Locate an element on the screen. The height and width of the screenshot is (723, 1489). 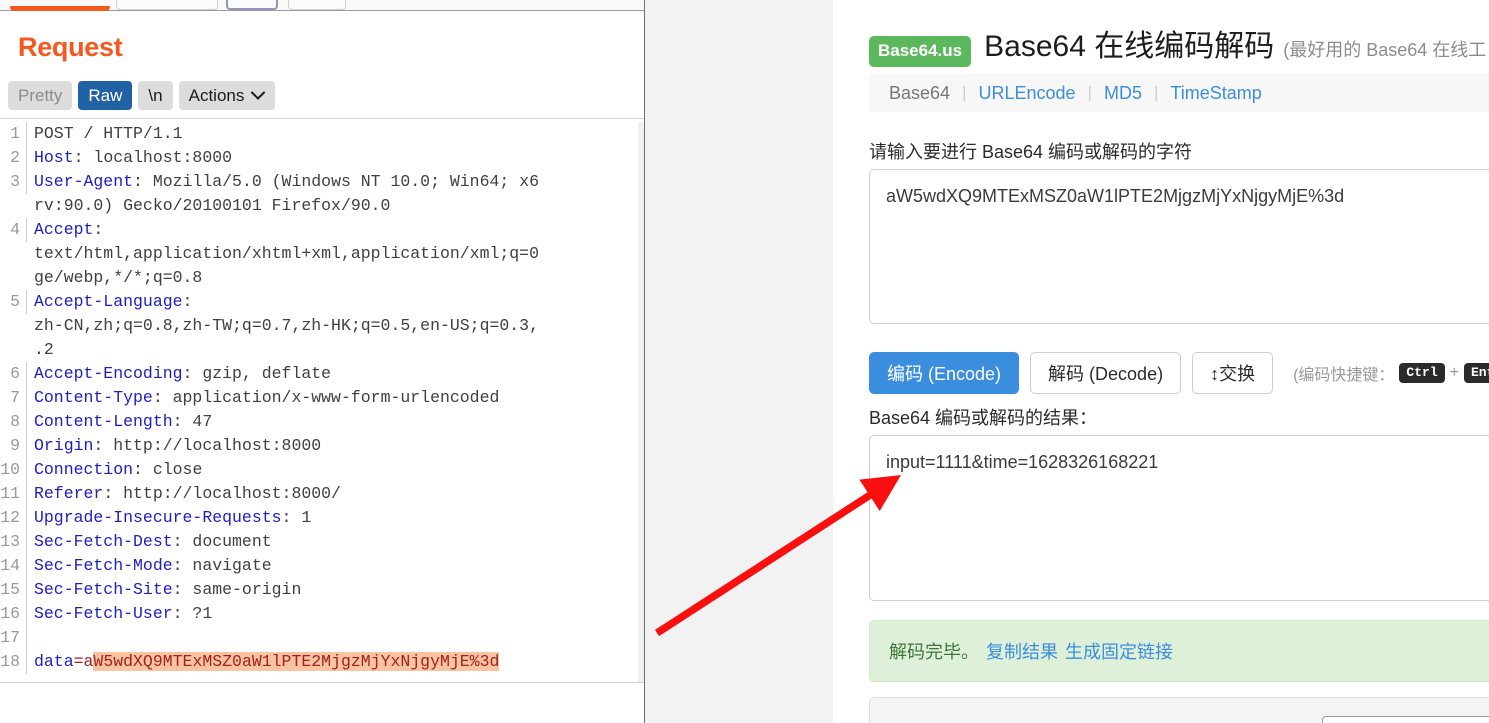
base64-result-textarea: input=1111&time=1628326168221 is located at coordinates (1179, 518).